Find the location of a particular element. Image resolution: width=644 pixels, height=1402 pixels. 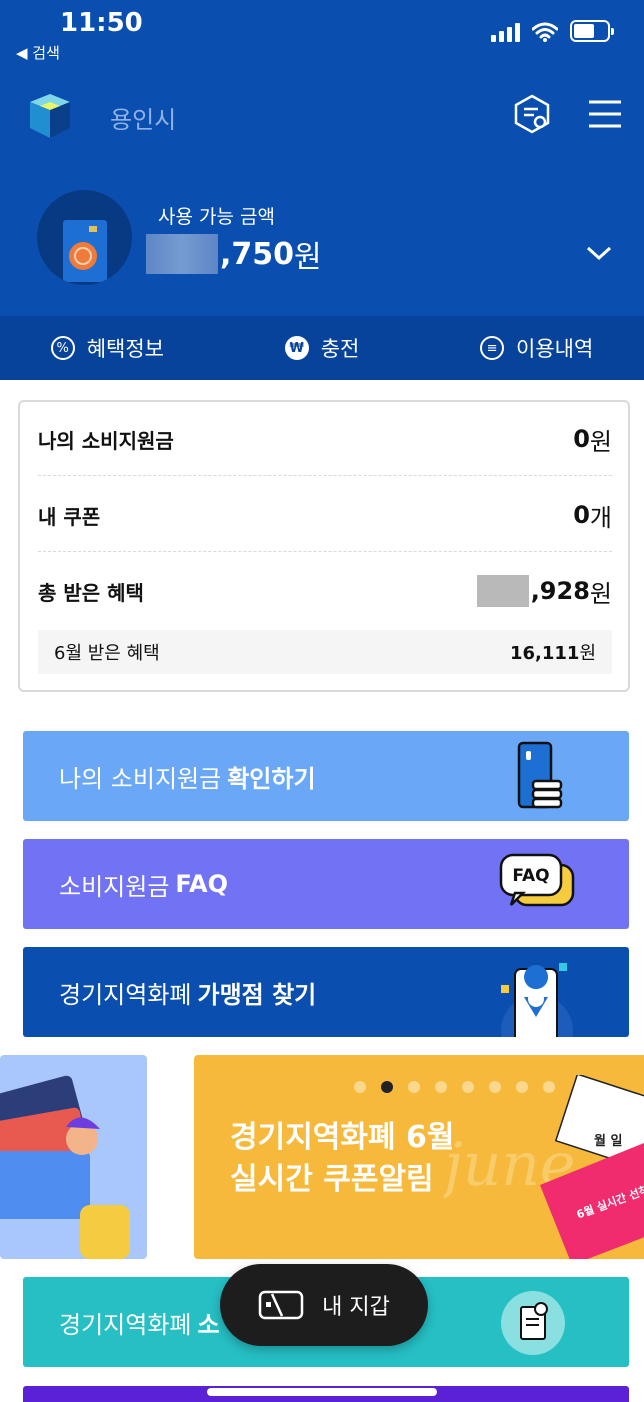

banner-text: 소비지원금 is located at coordinates (114, 886).